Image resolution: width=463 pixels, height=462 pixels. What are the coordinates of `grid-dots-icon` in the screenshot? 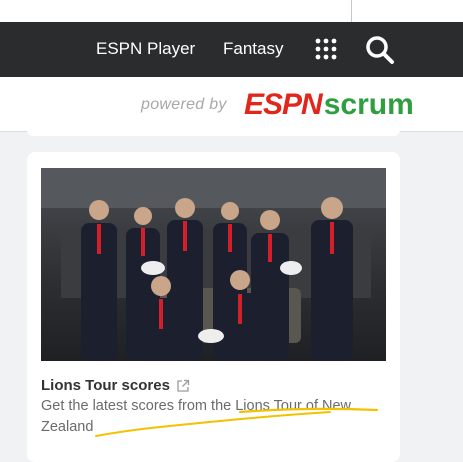 It's located at (326, 49).